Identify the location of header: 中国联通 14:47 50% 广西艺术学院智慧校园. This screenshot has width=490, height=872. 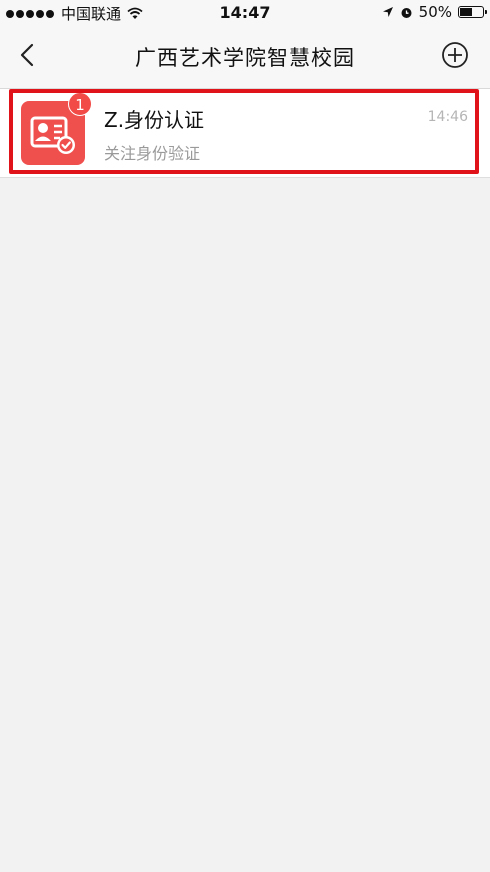
(245, 44).